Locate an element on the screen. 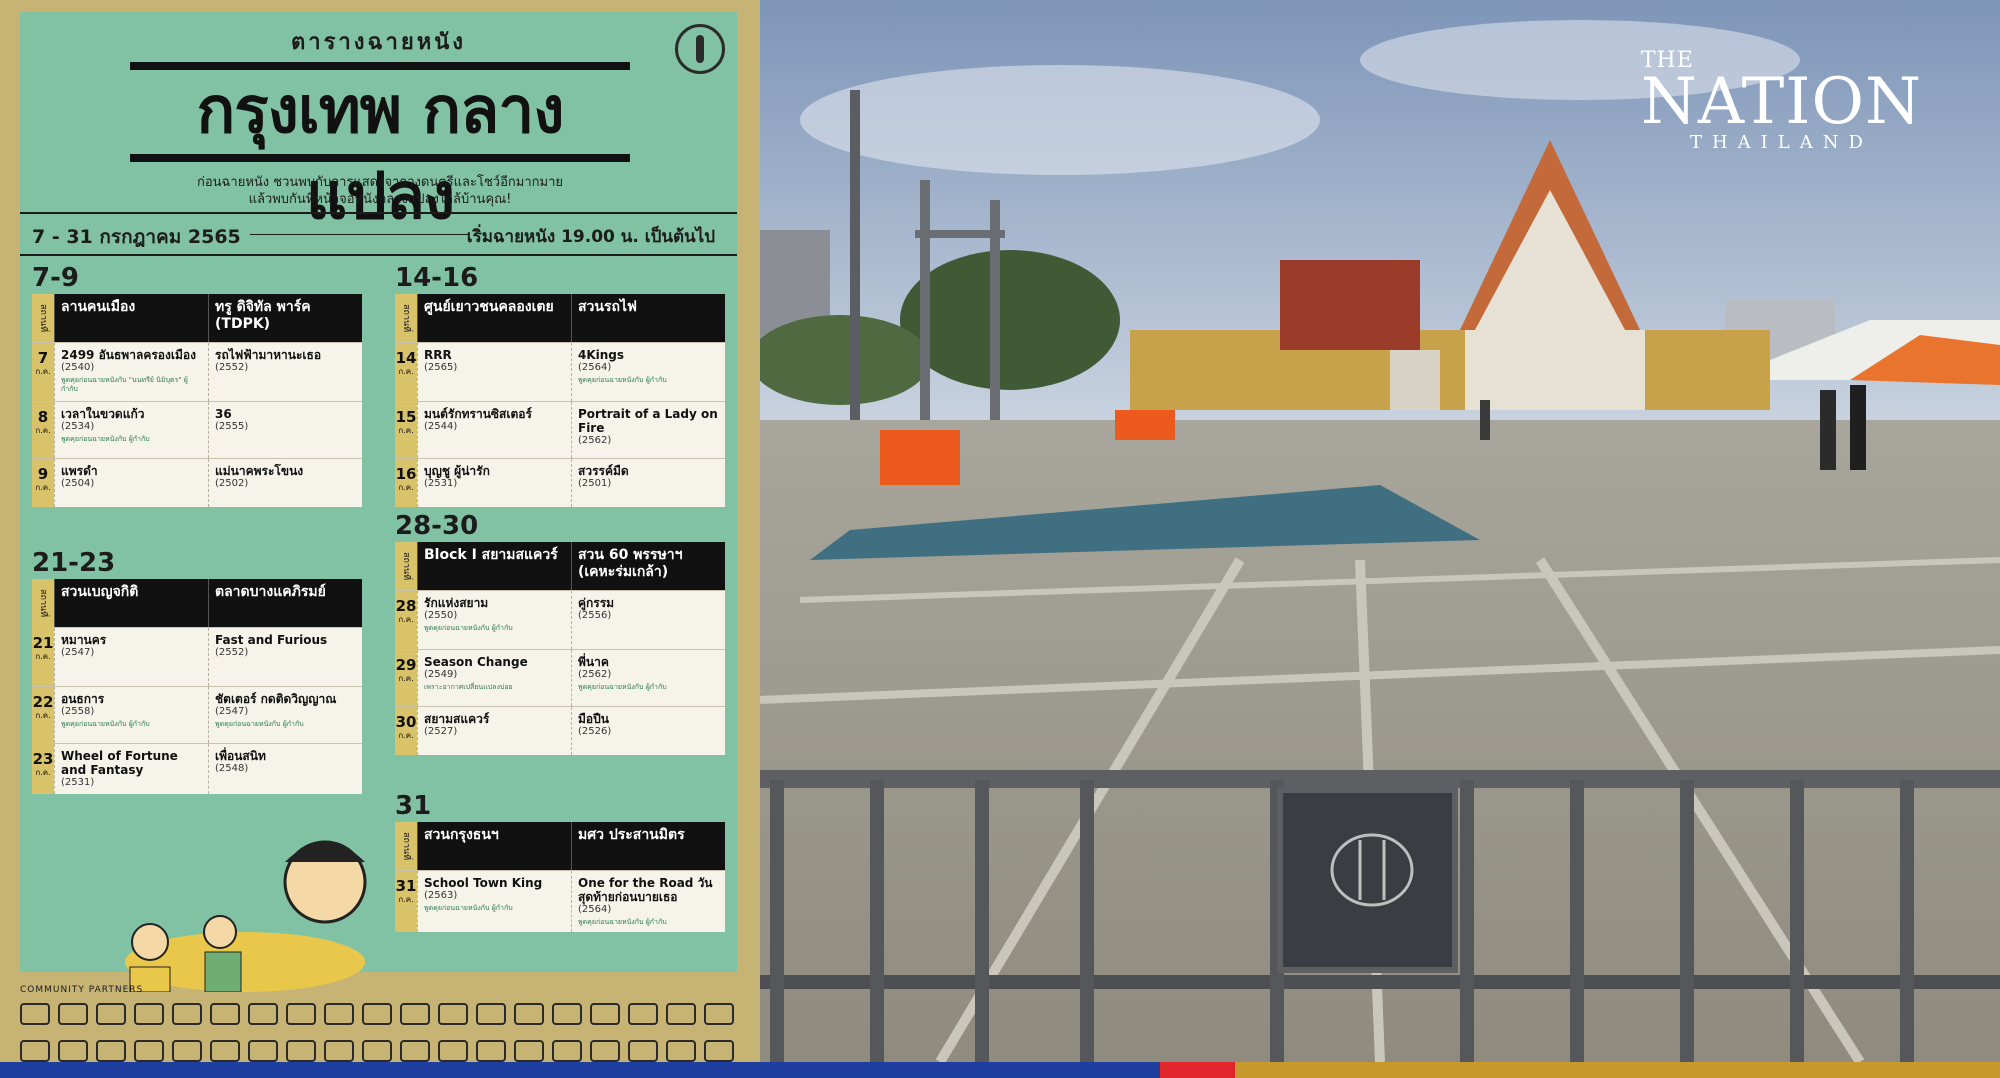  film-year: (2563) is located at coordinates (441, 895).